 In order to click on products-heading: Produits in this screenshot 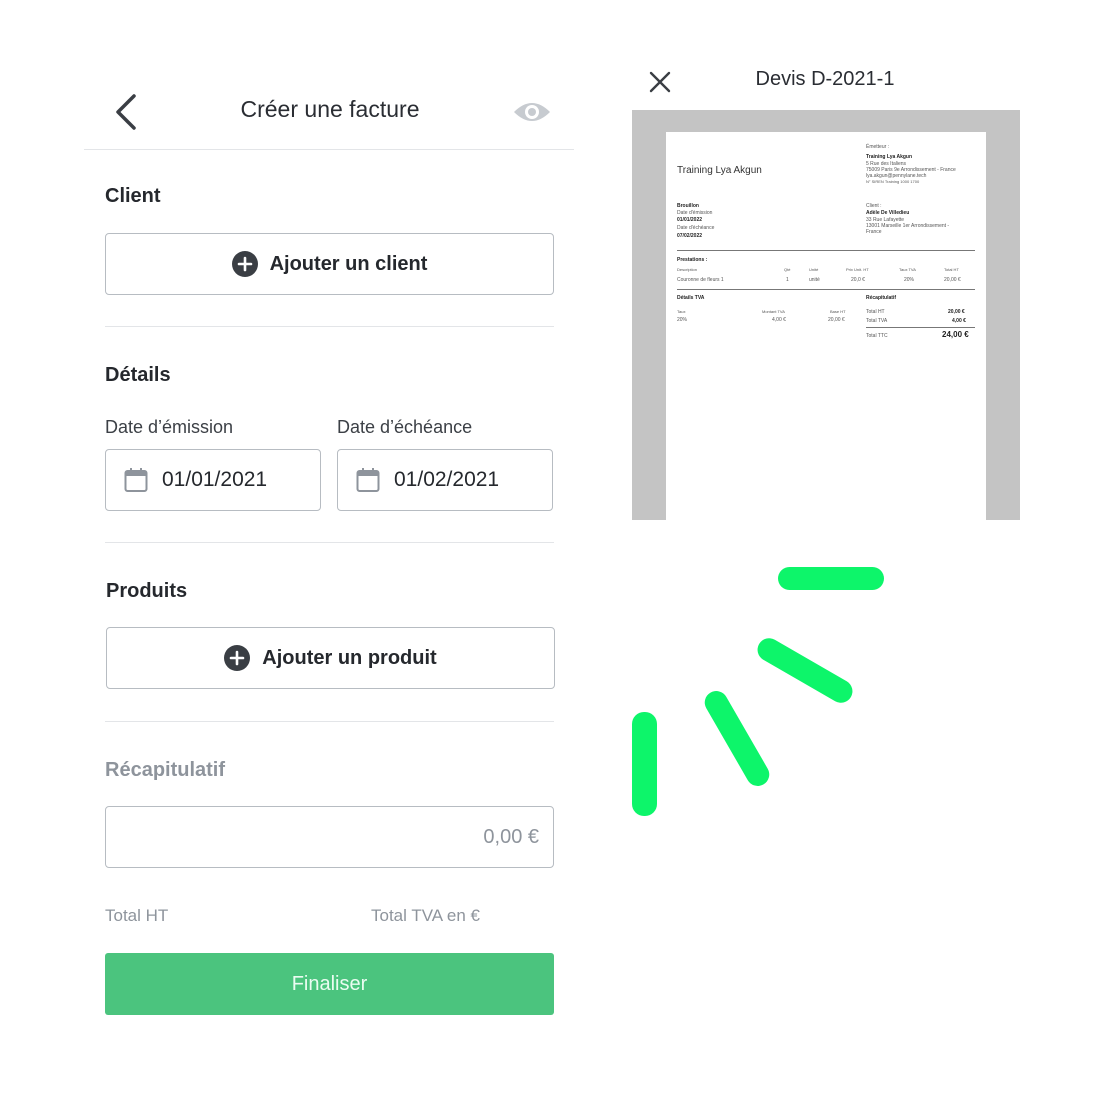, I will do `click(147, 591)`.